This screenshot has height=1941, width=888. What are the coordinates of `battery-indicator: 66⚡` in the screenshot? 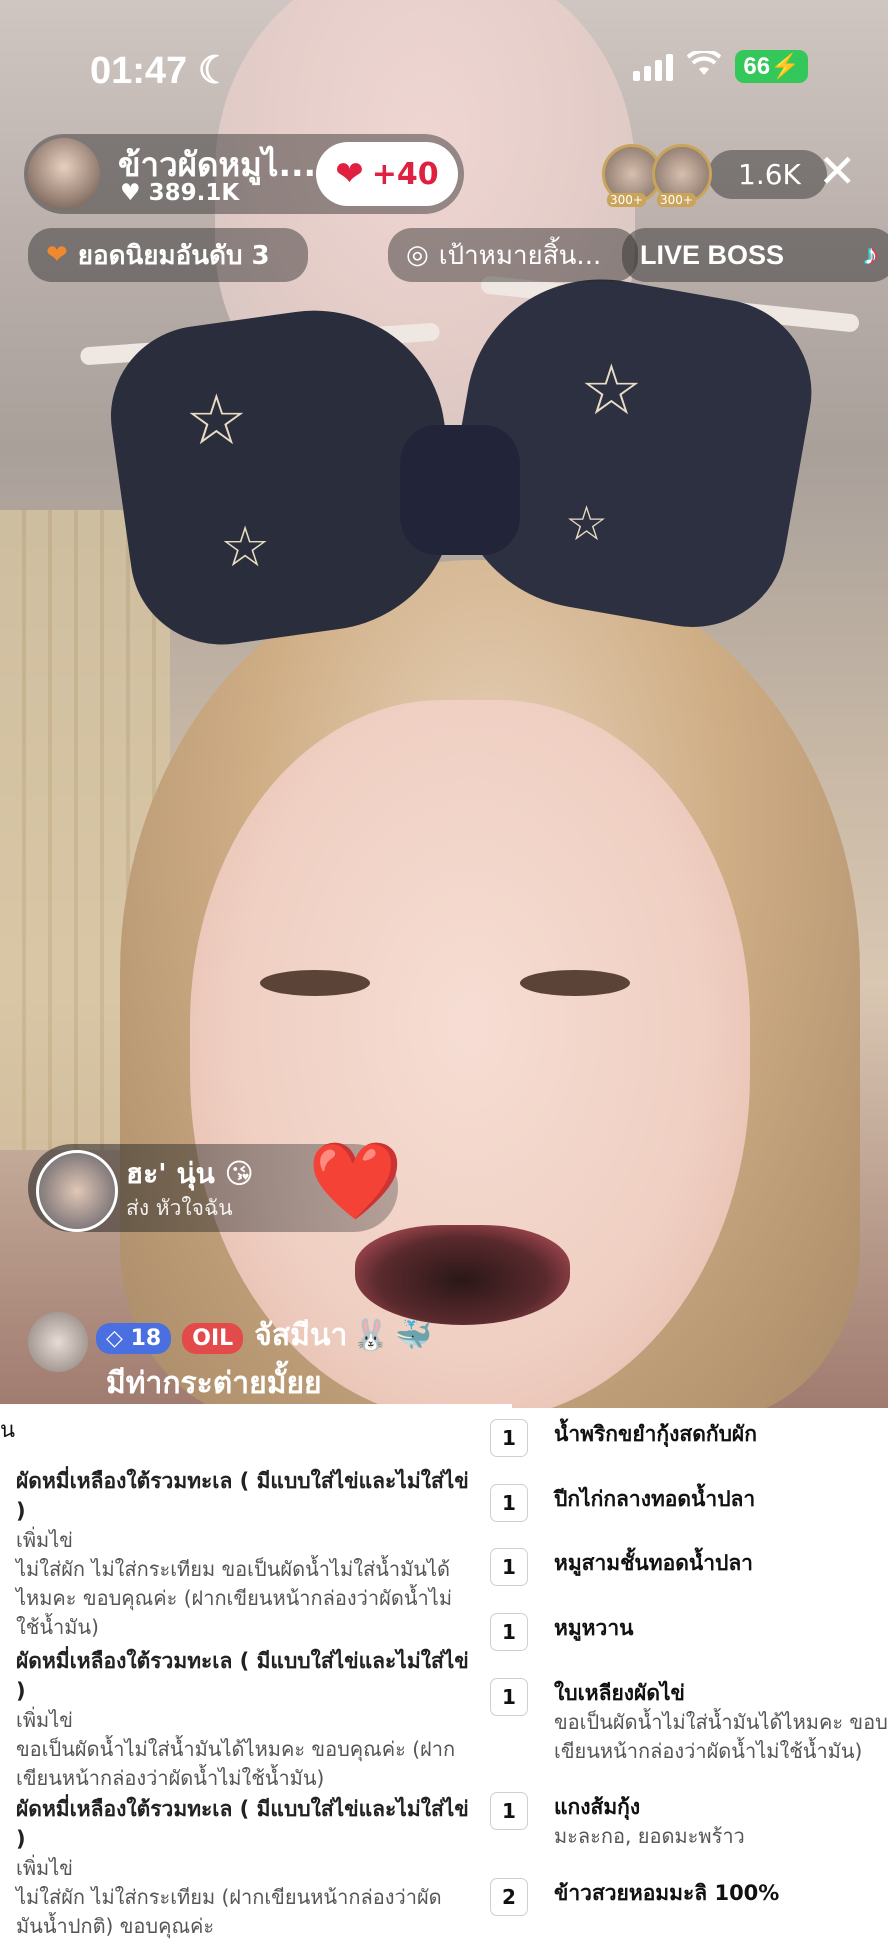 It's located at (771, 66).